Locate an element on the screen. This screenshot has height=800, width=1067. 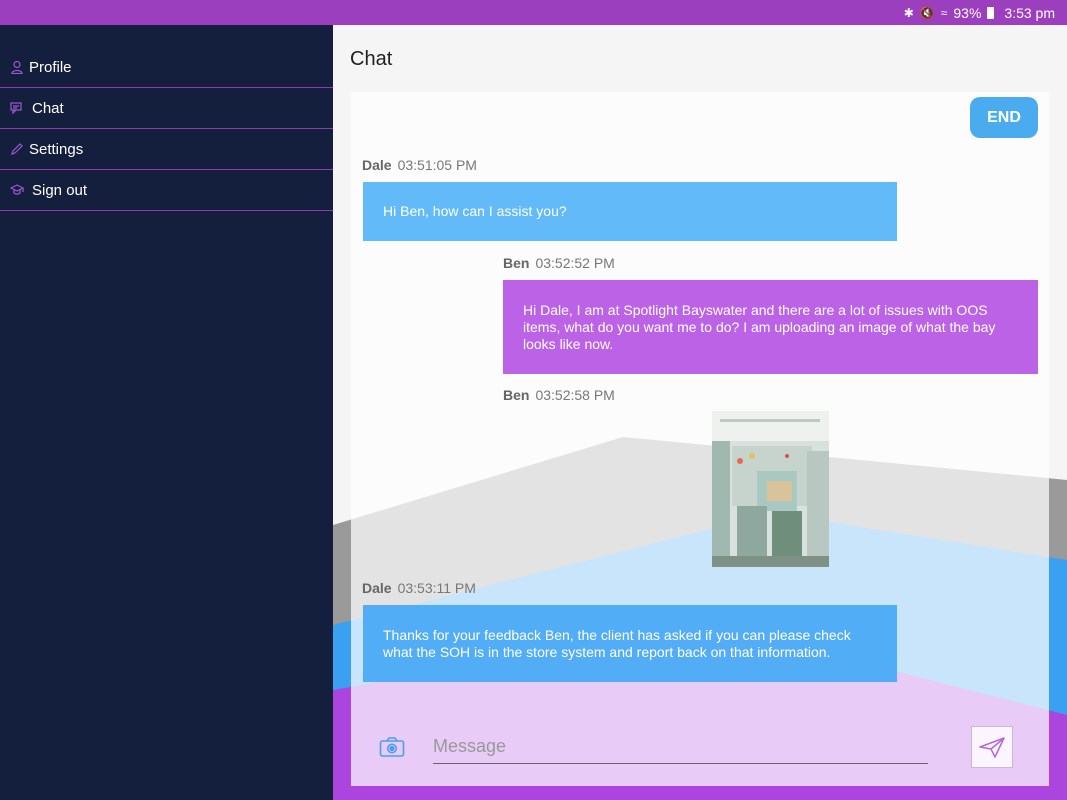
message-bubble: Hi Ben, how can I assist you? is located at coordinates (630, 211).